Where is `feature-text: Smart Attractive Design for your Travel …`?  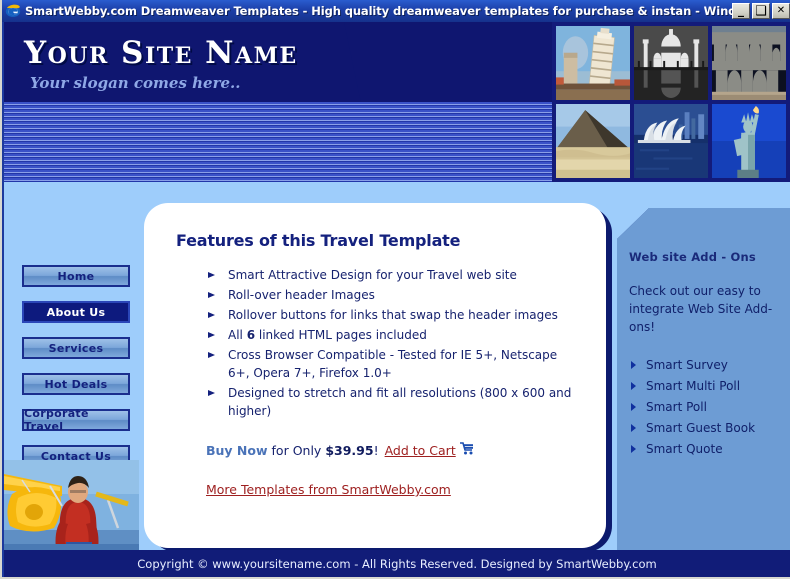 feature-text: Smart Attractive Design for your Travel … is located at coordinates (372, 275).